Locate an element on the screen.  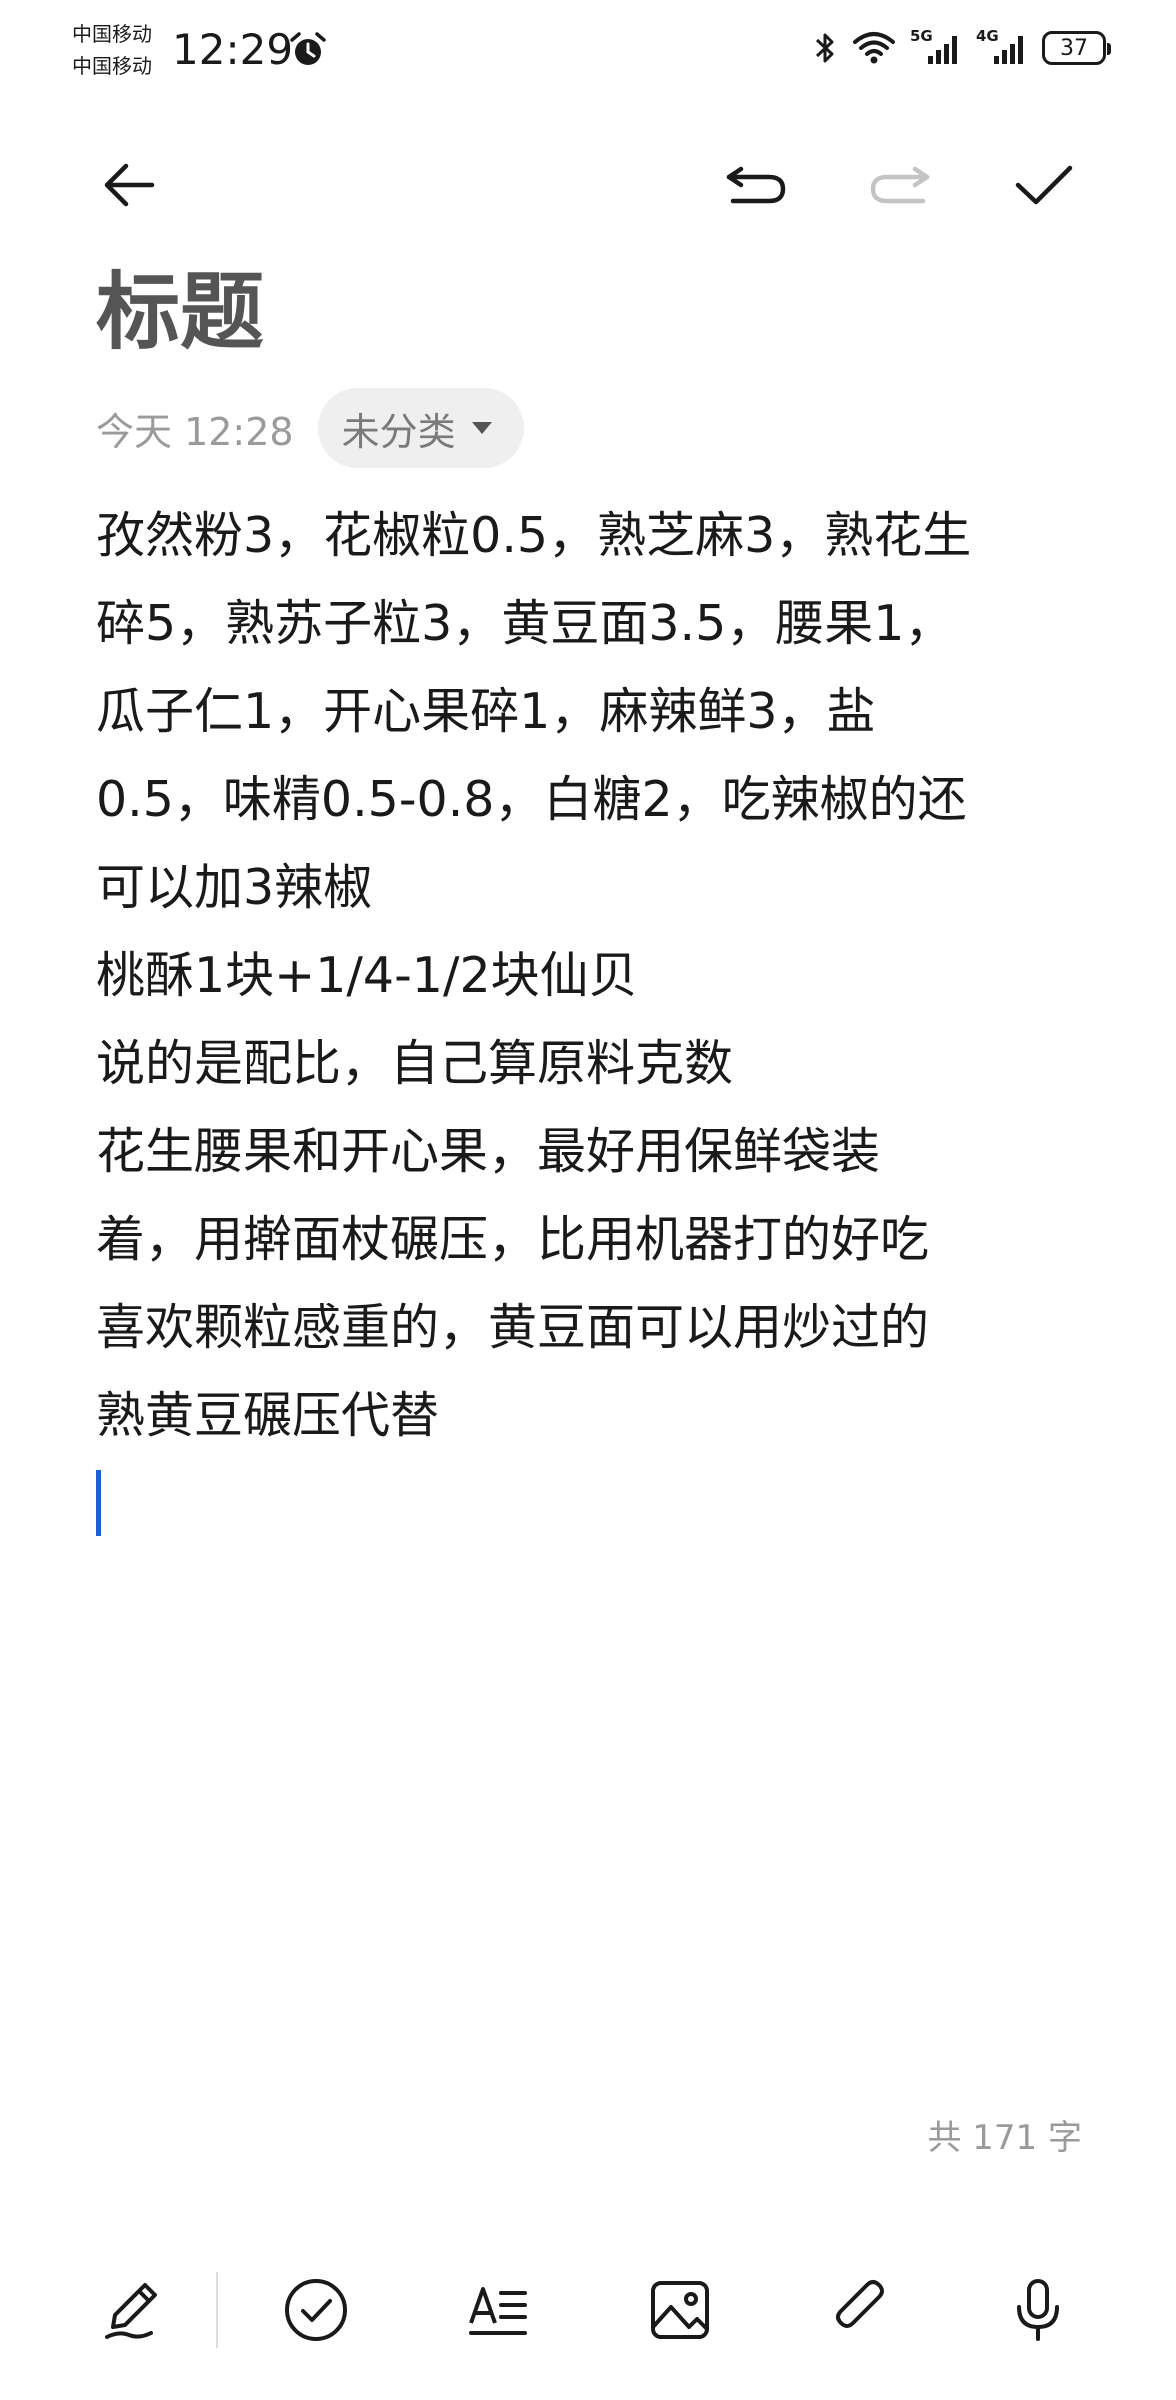
insert-image-button is located at coordinates (680, 2310).